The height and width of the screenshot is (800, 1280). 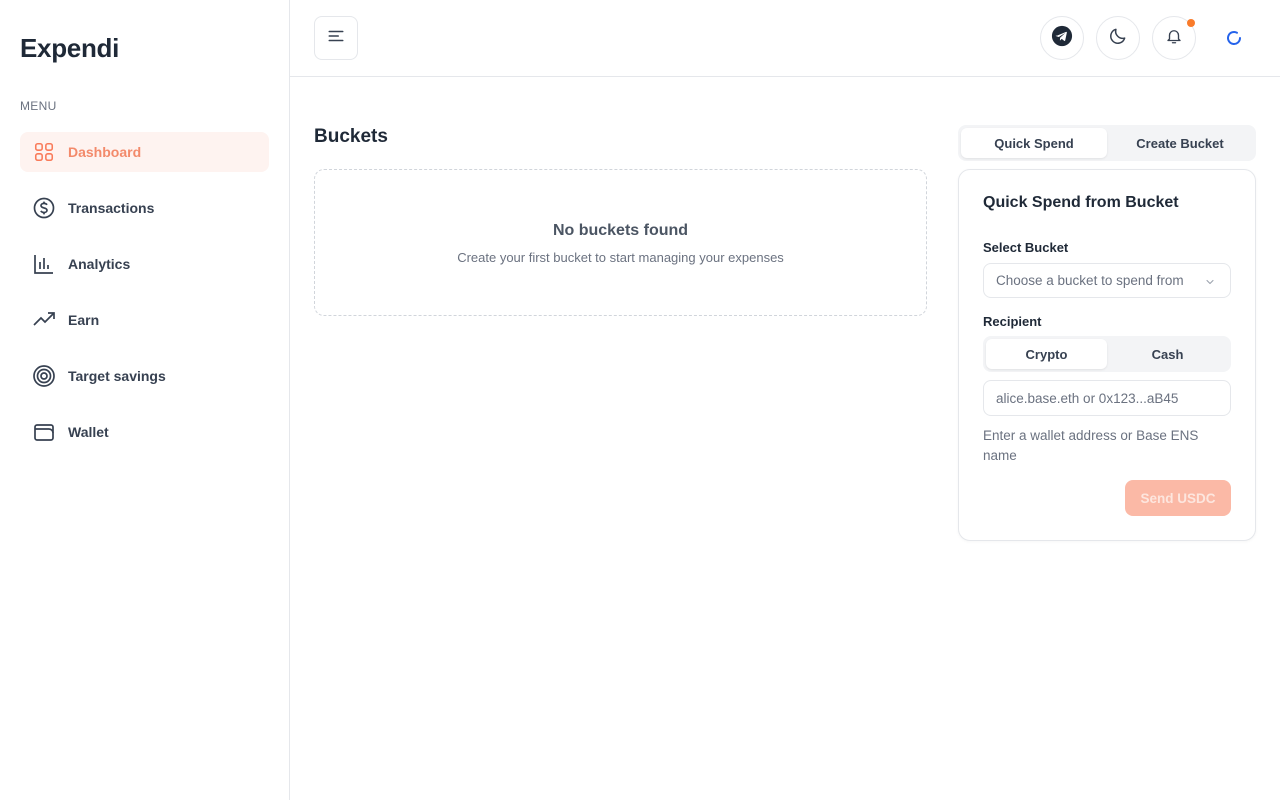 What do you see at coordinates (88, 432) in the screenshot?
I see `sidebar-item-label: Wallet` at bounding box center [88, 432].